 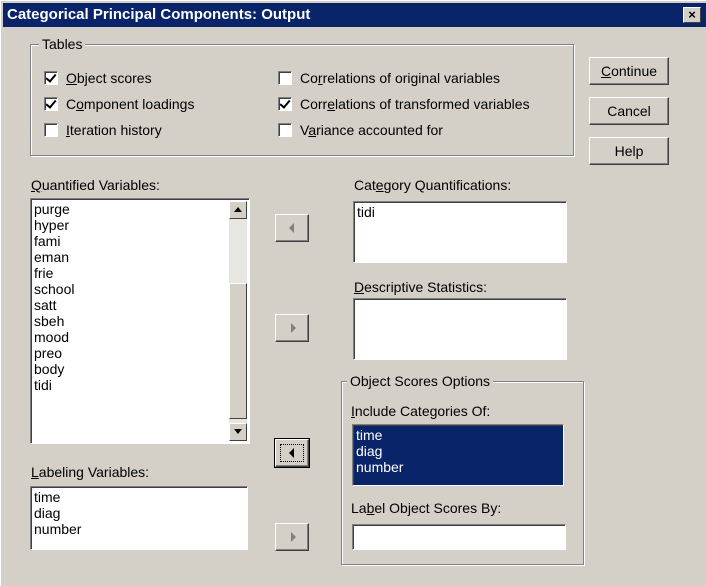 I want to click on list-item: eman, so click(x=140, y=257).